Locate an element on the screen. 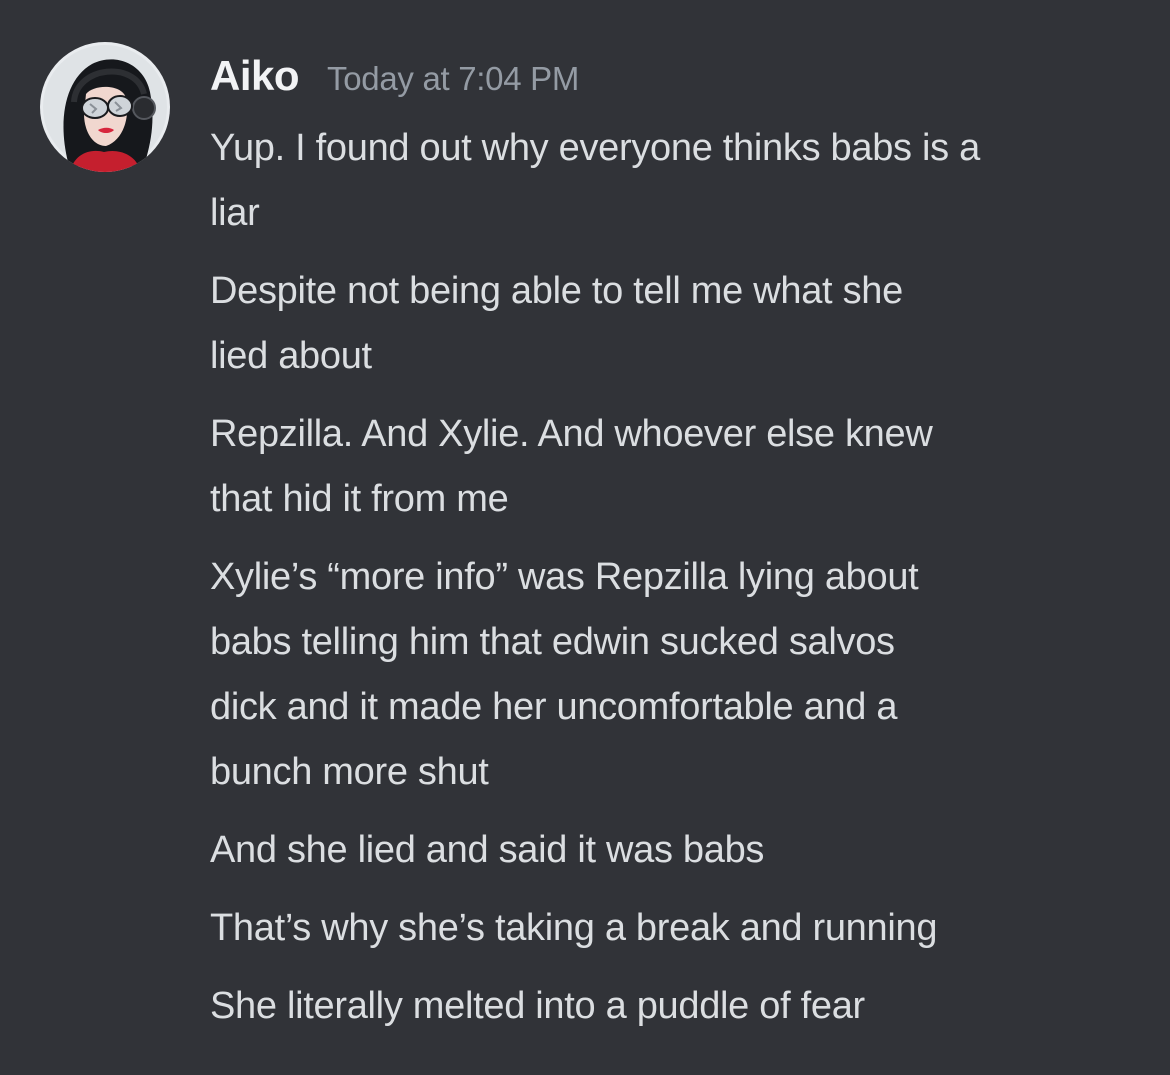 The height and width of the screenshot is (1075, 1170). message-timestamp: Today at 7:04 PM is located at coordinates (453, 78).